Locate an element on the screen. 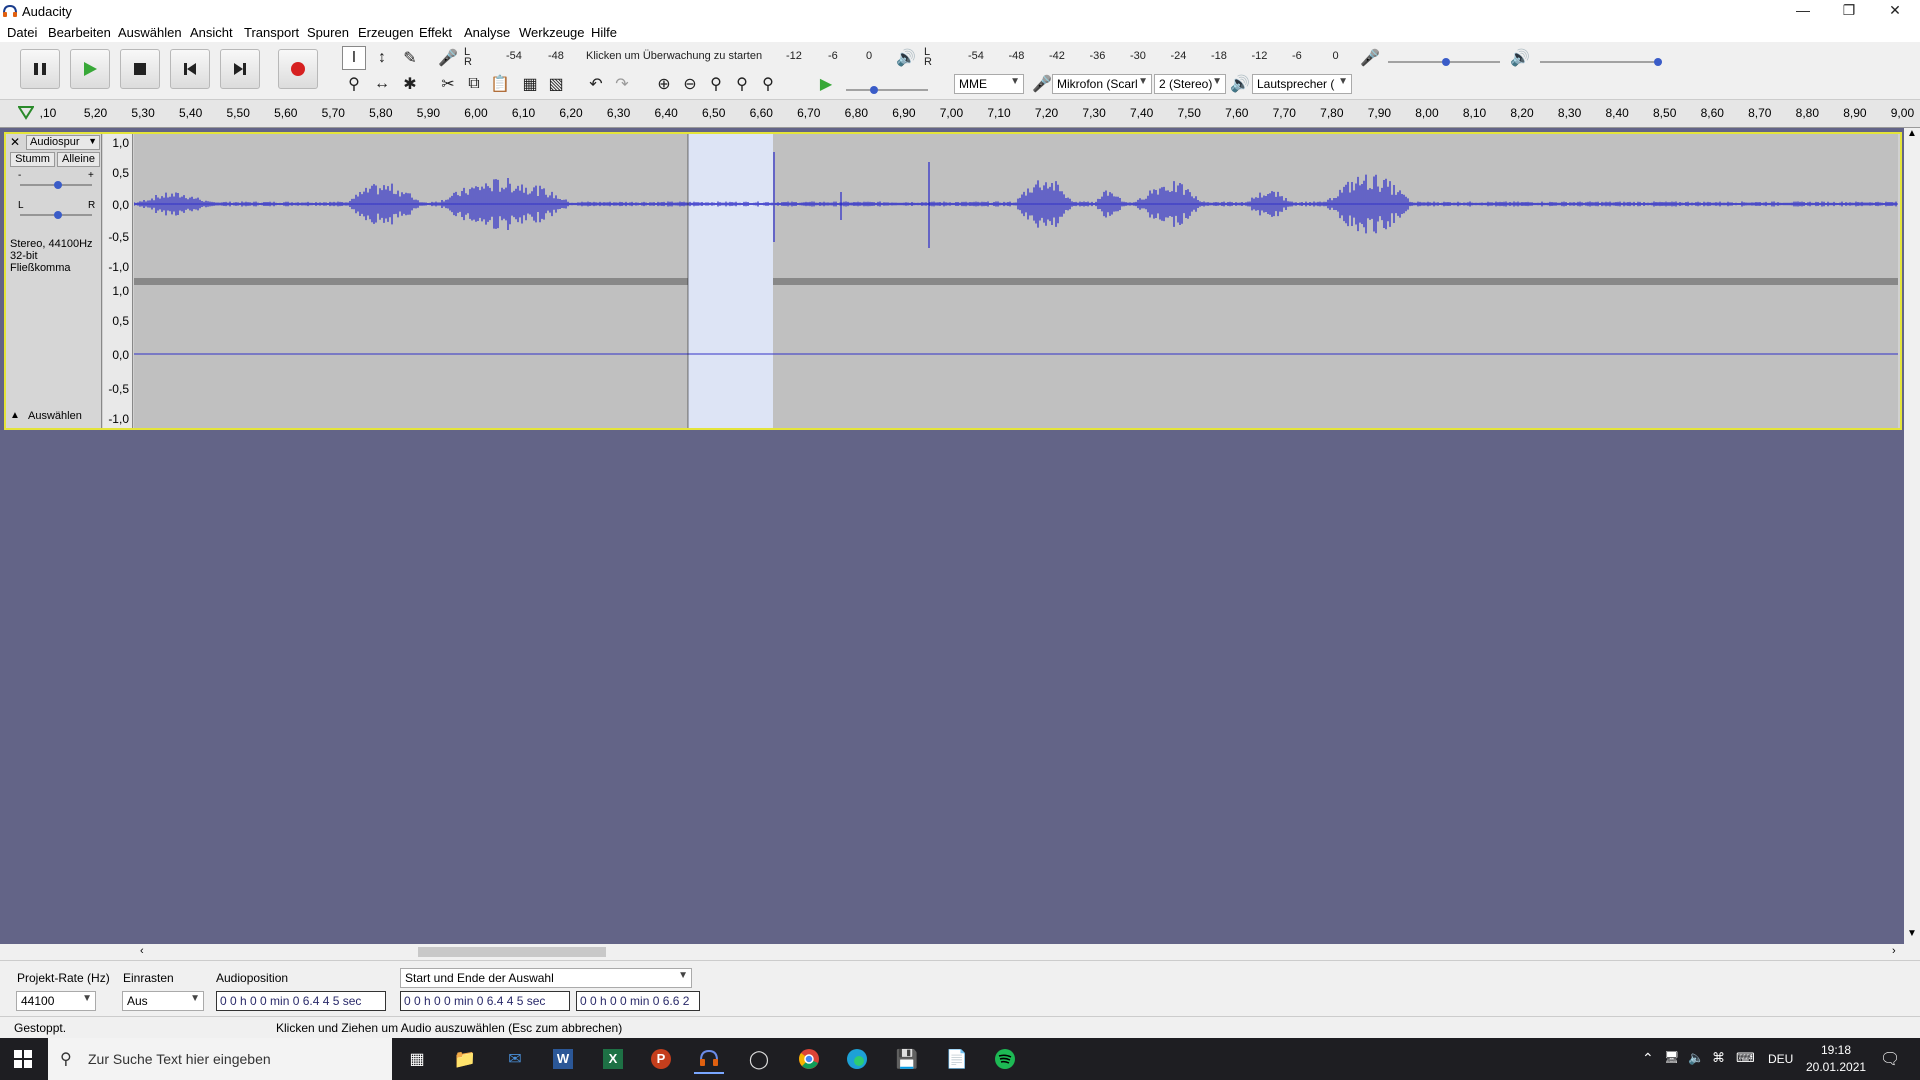 The width and height of the screenshot is (1920, 1080). close-track-icon: ✕ is located at coordinates (15, 142).